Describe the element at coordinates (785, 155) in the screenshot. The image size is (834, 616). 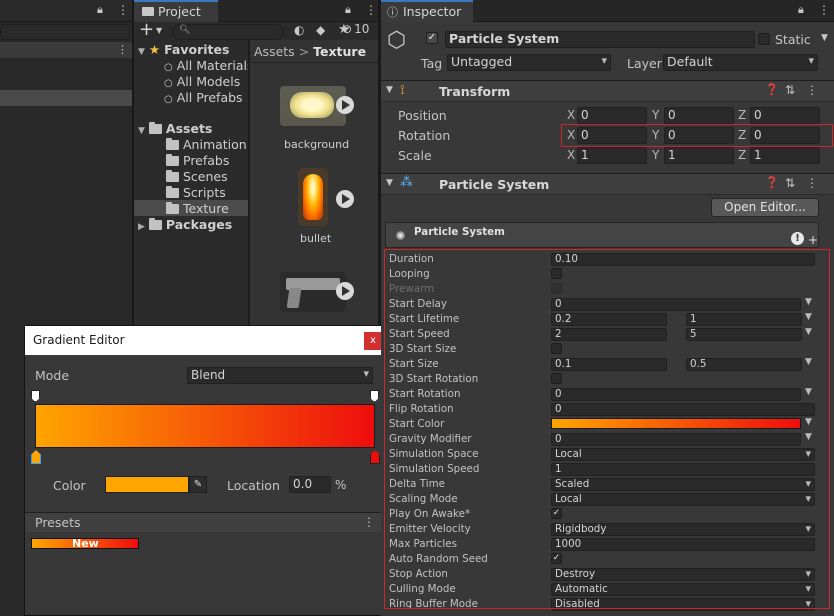
I see `scale-z-input: 1` at that location.